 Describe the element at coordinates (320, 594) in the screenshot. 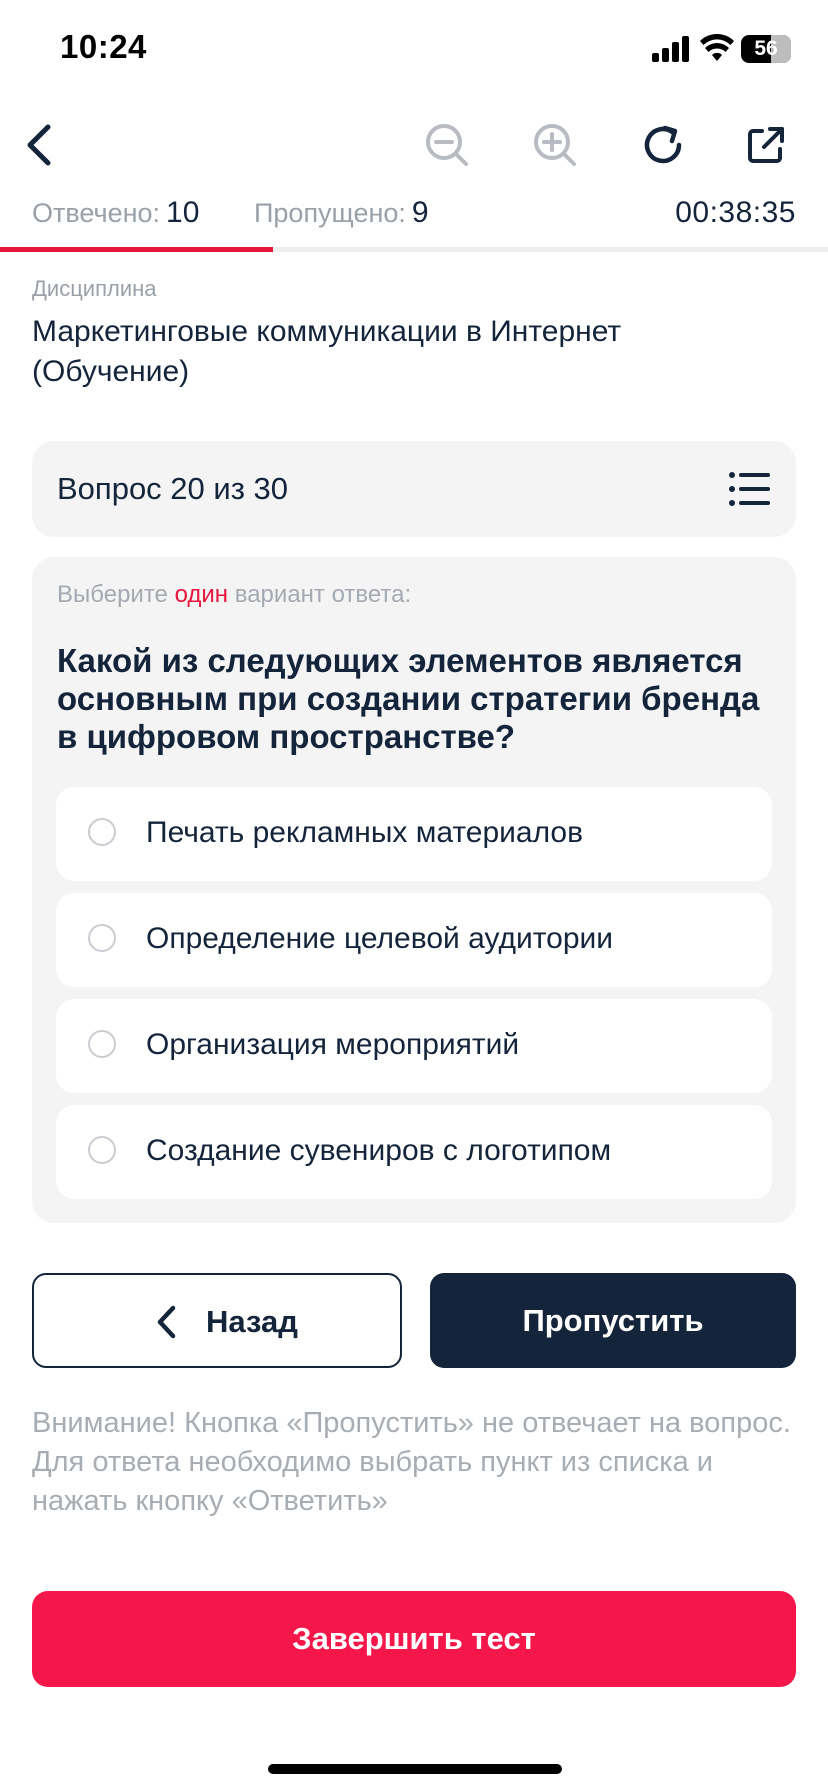

I see `instruction-suffix: вариант ответа:` at that location.